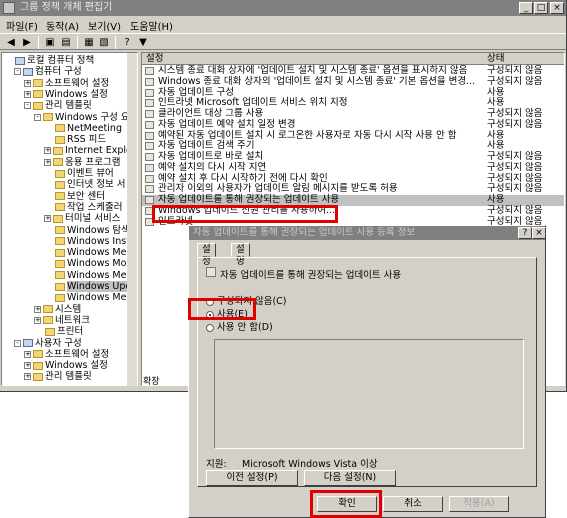  I want to click on tree-item: 보안 센터, so click(74, 196).